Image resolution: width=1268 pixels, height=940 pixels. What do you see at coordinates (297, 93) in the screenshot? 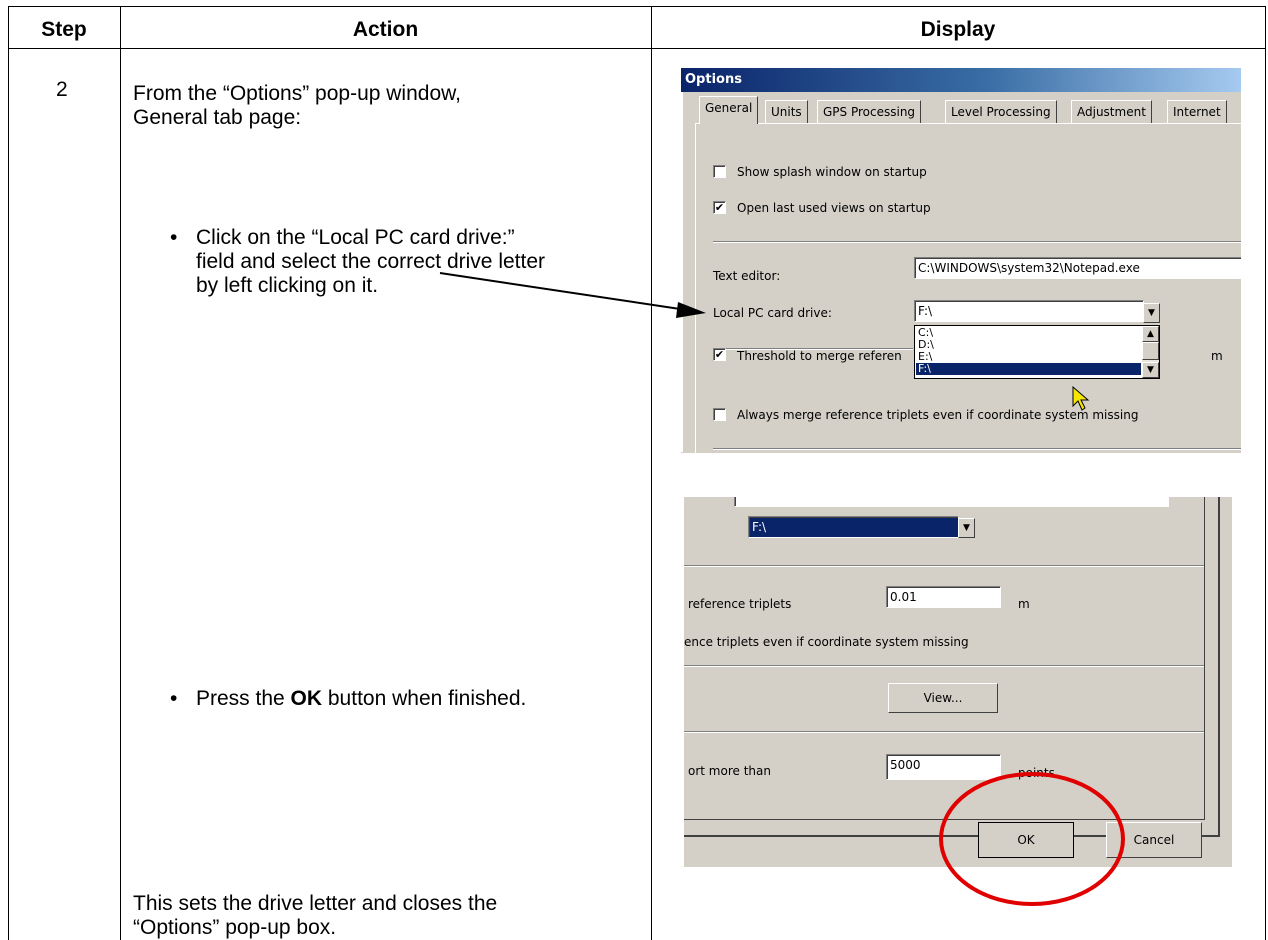
I see `action-intro-line1: From the “Options” pop-up window,` at bounding box center [297, 93].